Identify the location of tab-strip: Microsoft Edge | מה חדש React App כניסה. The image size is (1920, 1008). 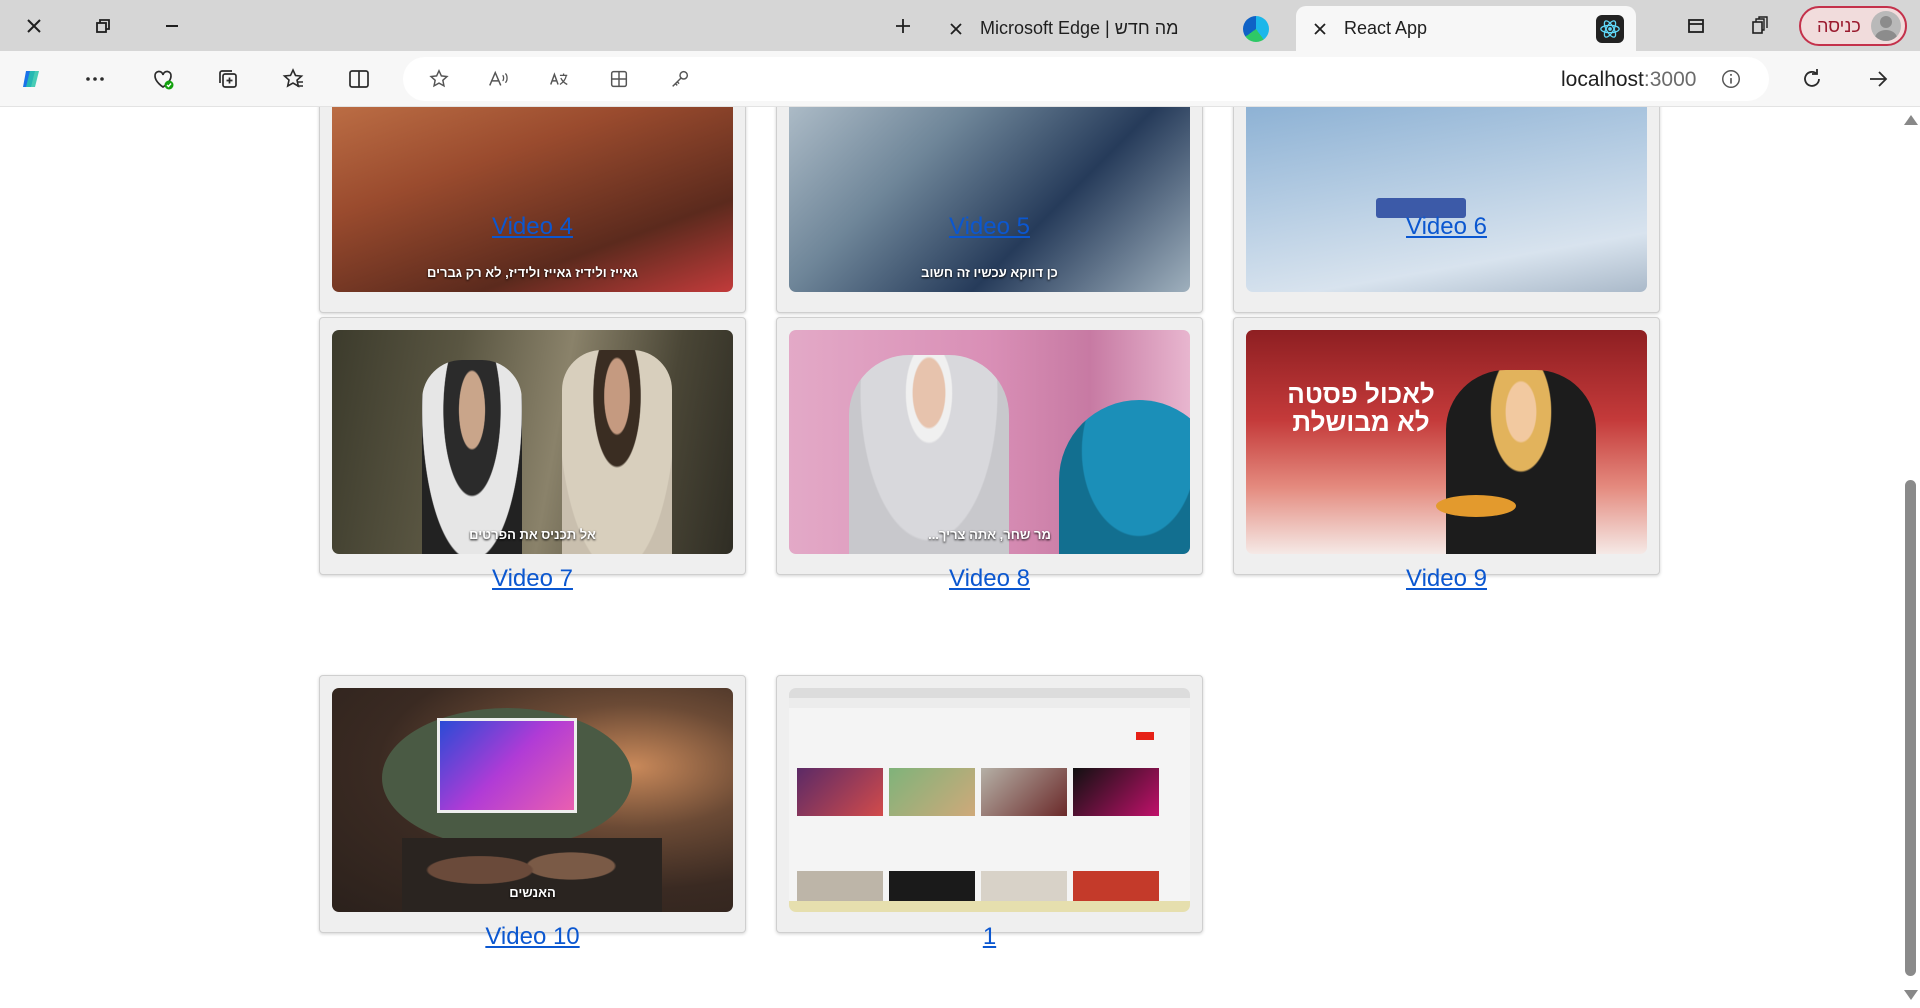
(960, 25).